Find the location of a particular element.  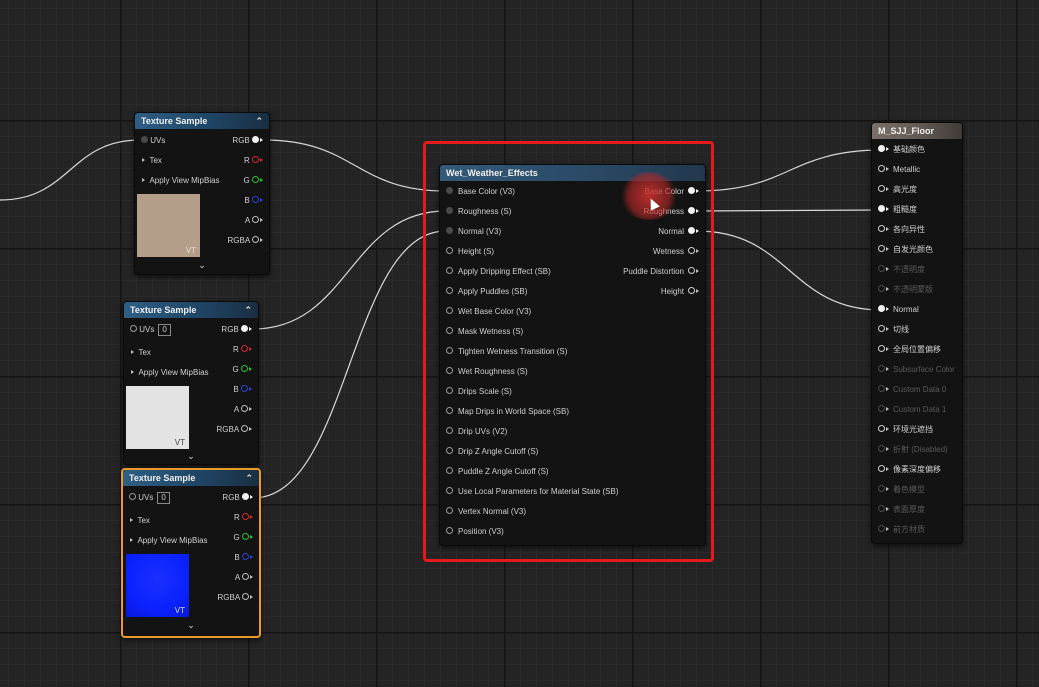

weather-input-row: Wet Base Color (V3) is located at coordinates (488, 312).